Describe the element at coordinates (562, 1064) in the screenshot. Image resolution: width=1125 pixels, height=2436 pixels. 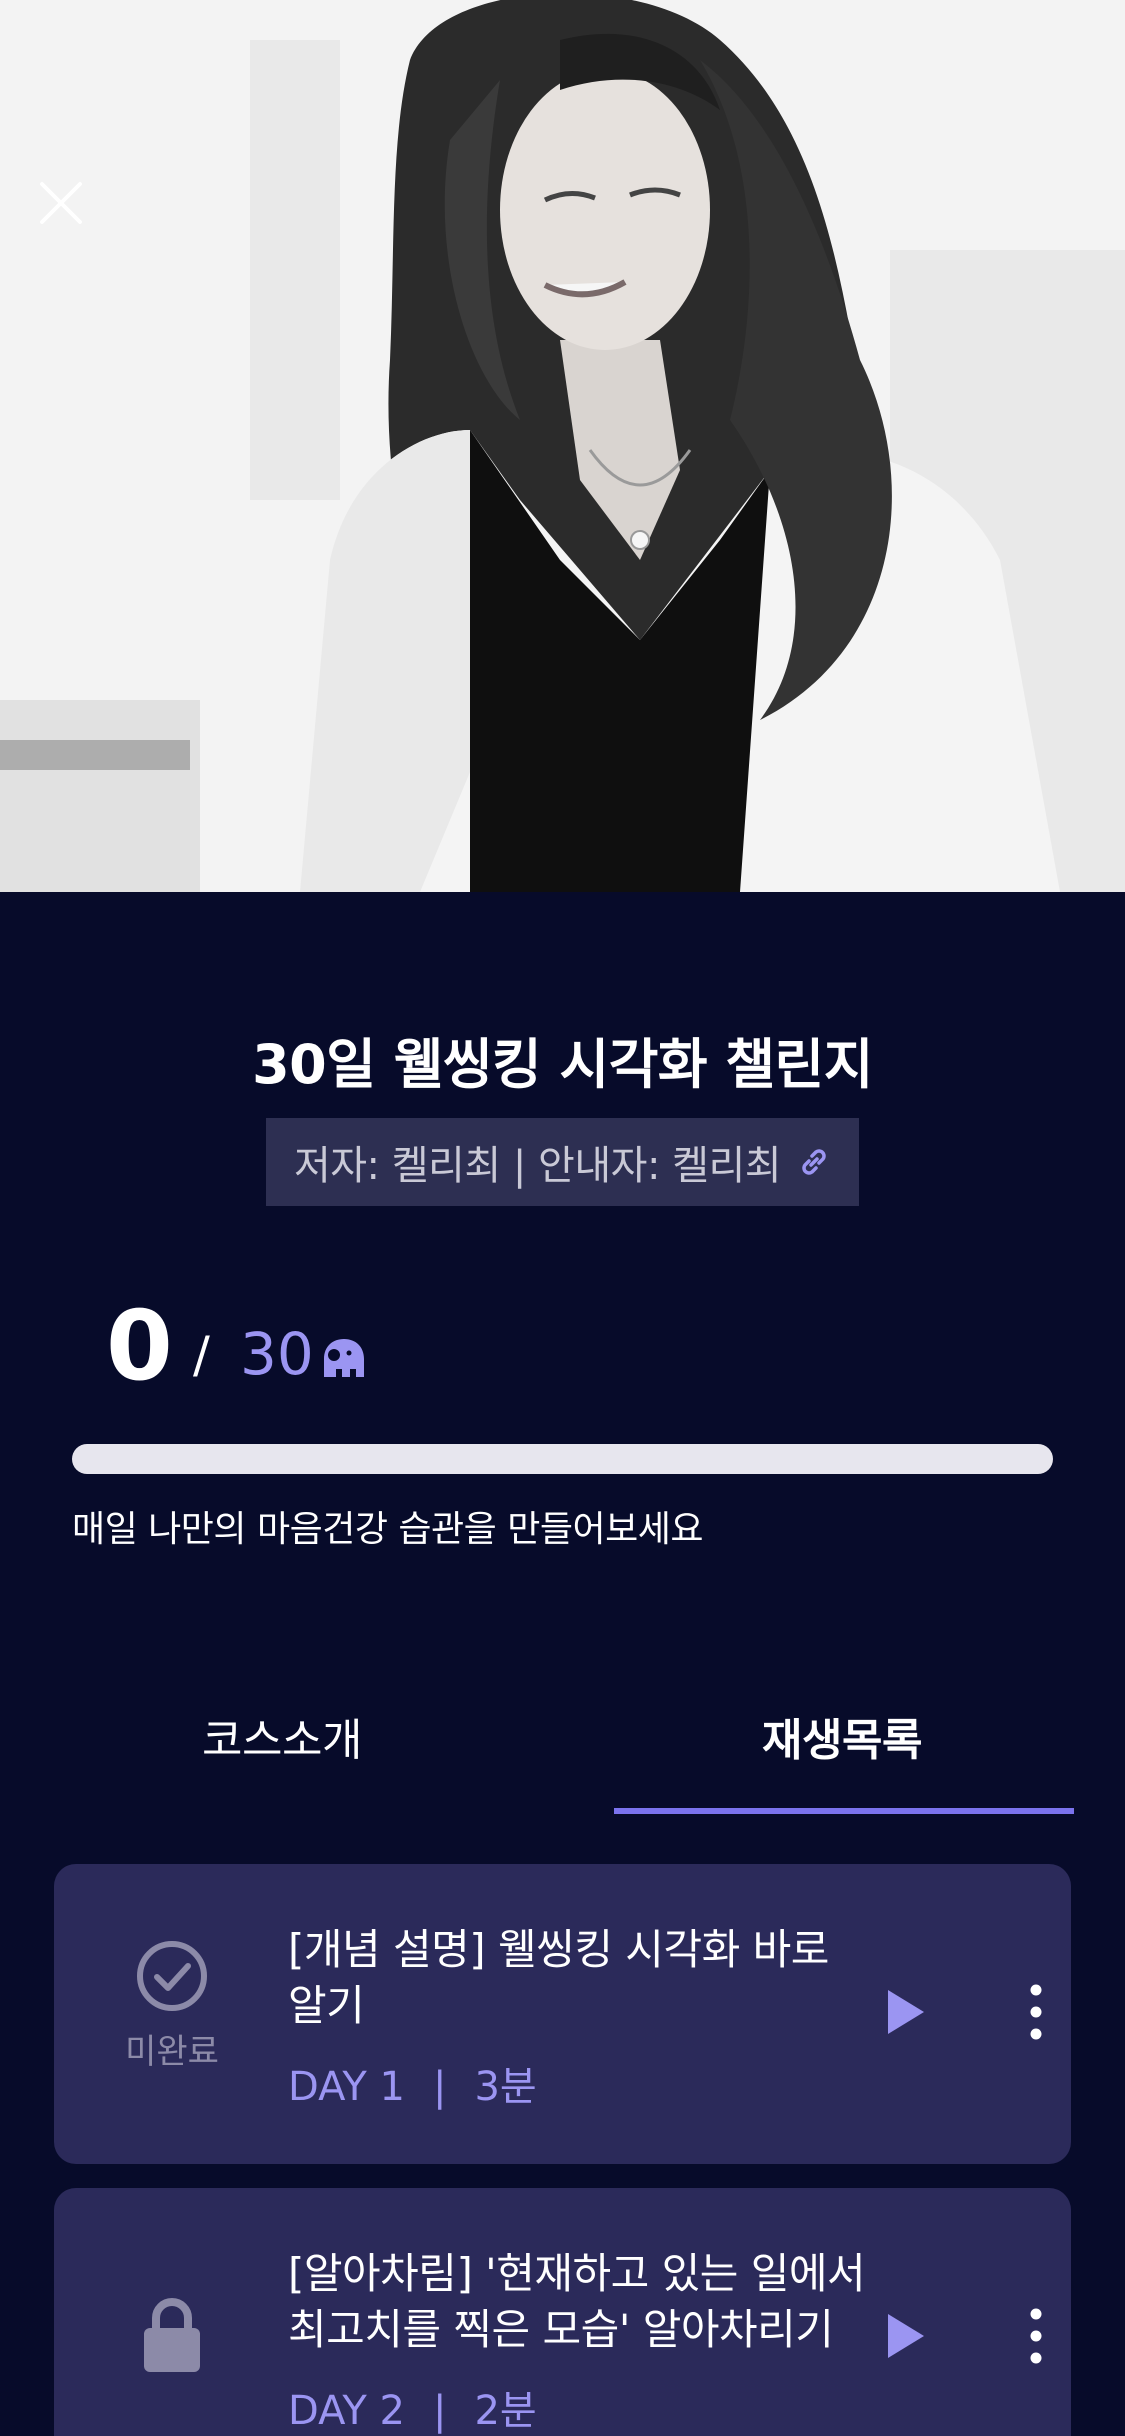
I see `course-title: 30일 웰씽킹 시각화 챌린지` at that location.